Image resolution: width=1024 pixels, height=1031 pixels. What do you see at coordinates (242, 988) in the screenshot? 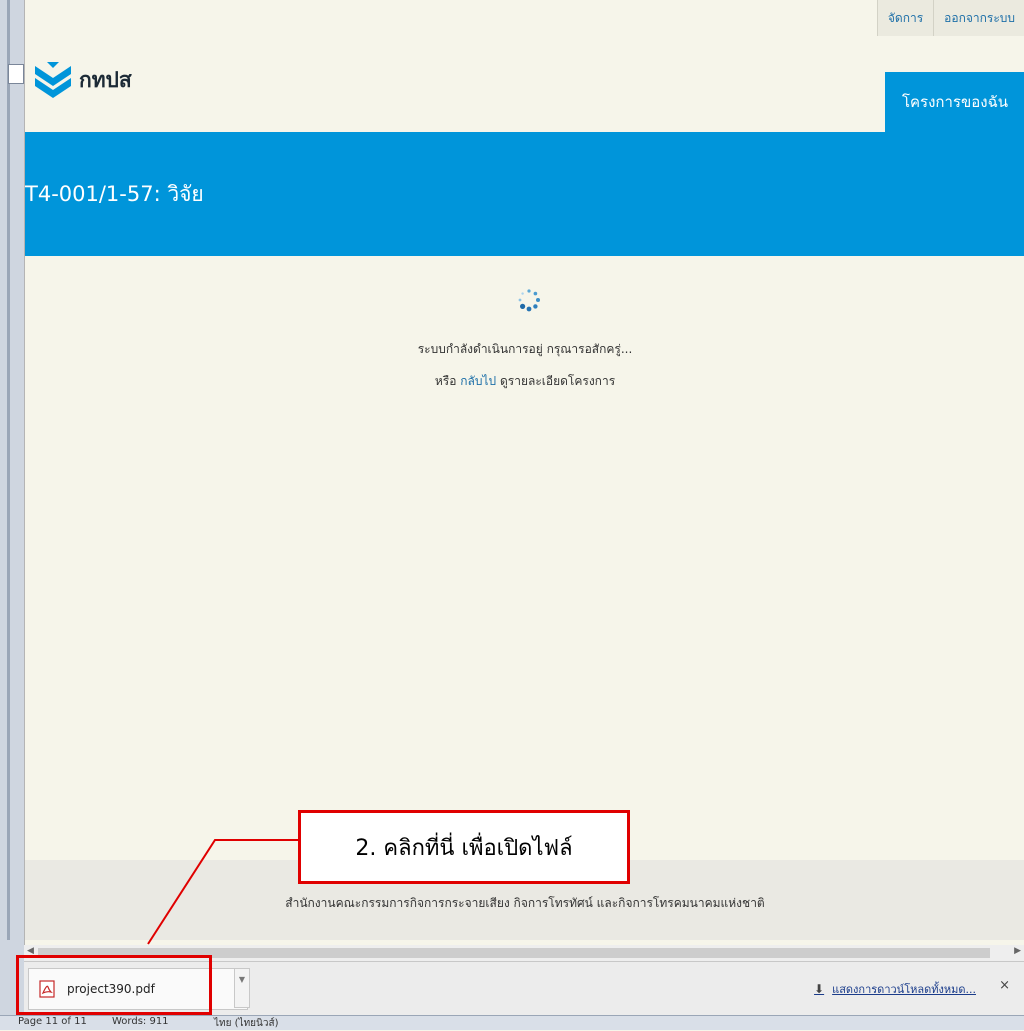
I see `download-menu-chevron-icon: ▼` at bounding box center [242, 988].